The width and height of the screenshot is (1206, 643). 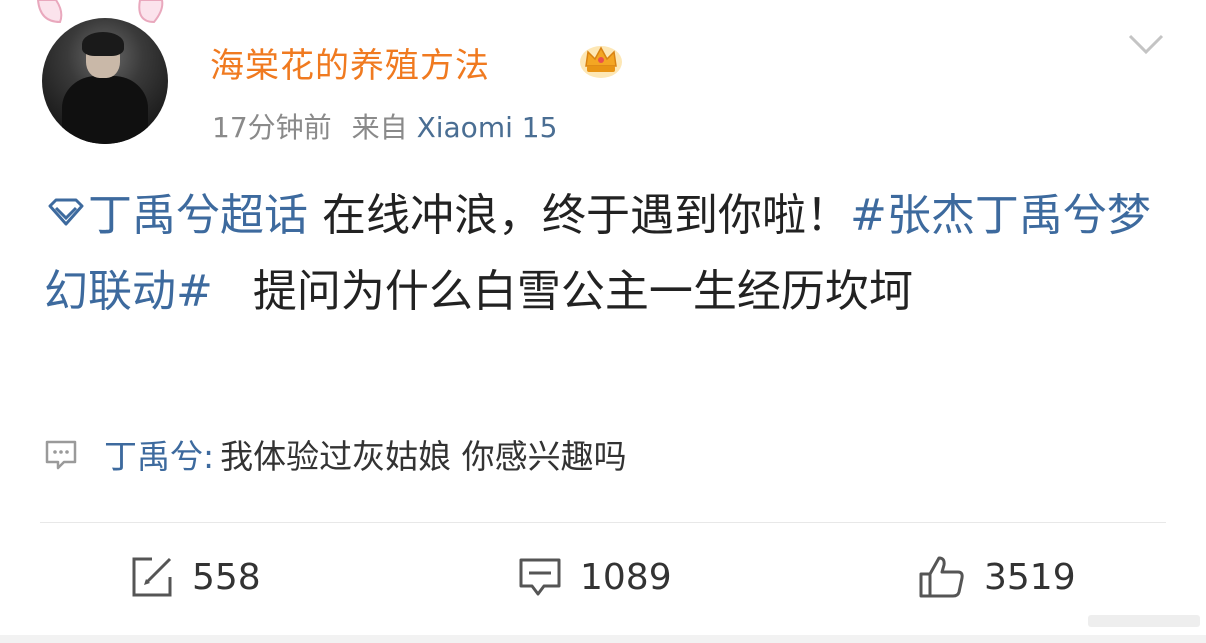 I want to click on chevron-down-icon, so click(x=1146, y=44).